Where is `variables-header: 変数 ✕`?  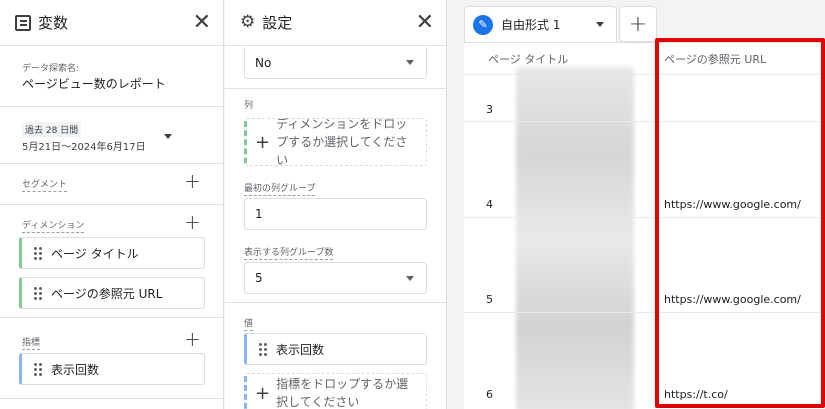
variables-header: 変数 ✕ is located at coordinates (111, 23).